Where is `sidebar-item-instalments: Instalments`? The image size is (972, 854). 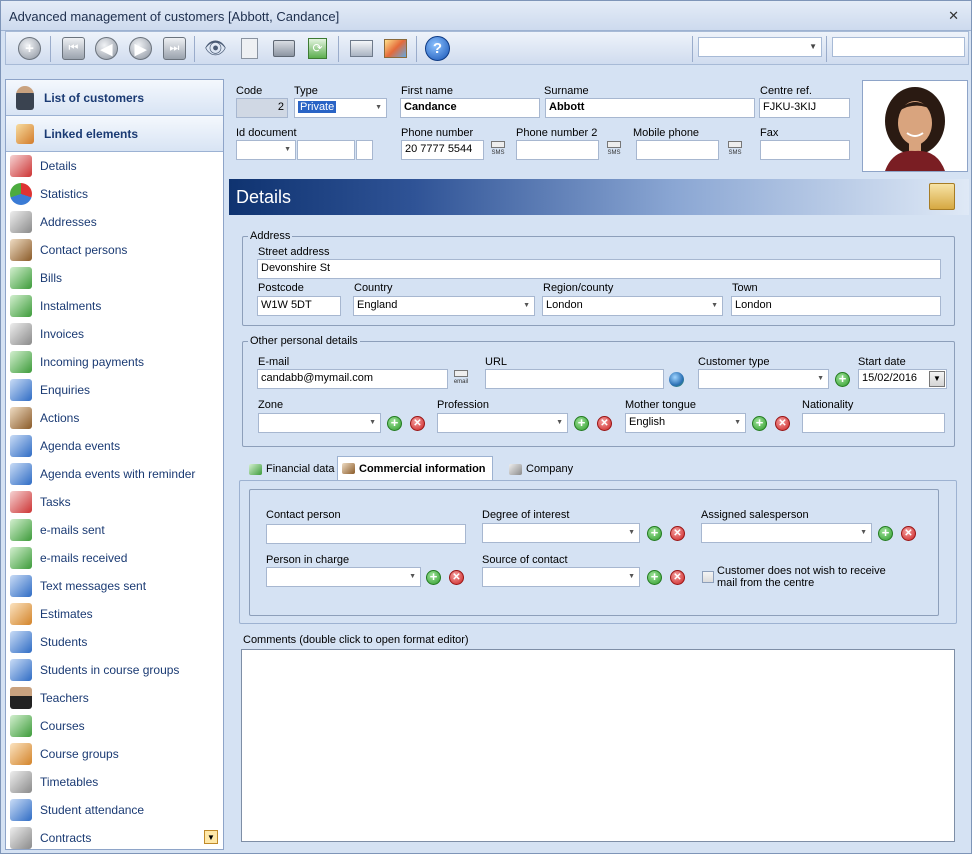
sidebar-item-instalments: Instalments is located at coordinates (114, 306).